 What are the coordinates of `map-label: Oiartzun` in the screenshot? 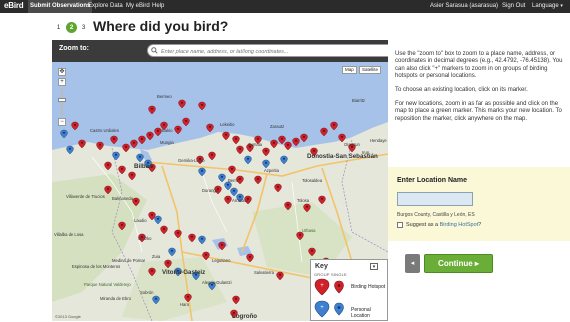 It's located at (352, 144).